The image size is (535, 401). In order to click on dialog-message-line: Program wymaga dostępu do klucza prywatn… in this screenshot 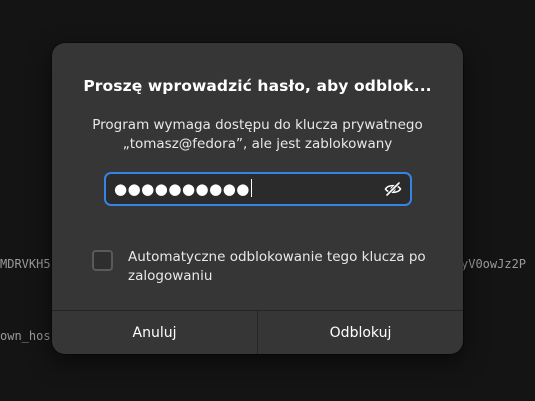, I will do `click(257, 125)`.